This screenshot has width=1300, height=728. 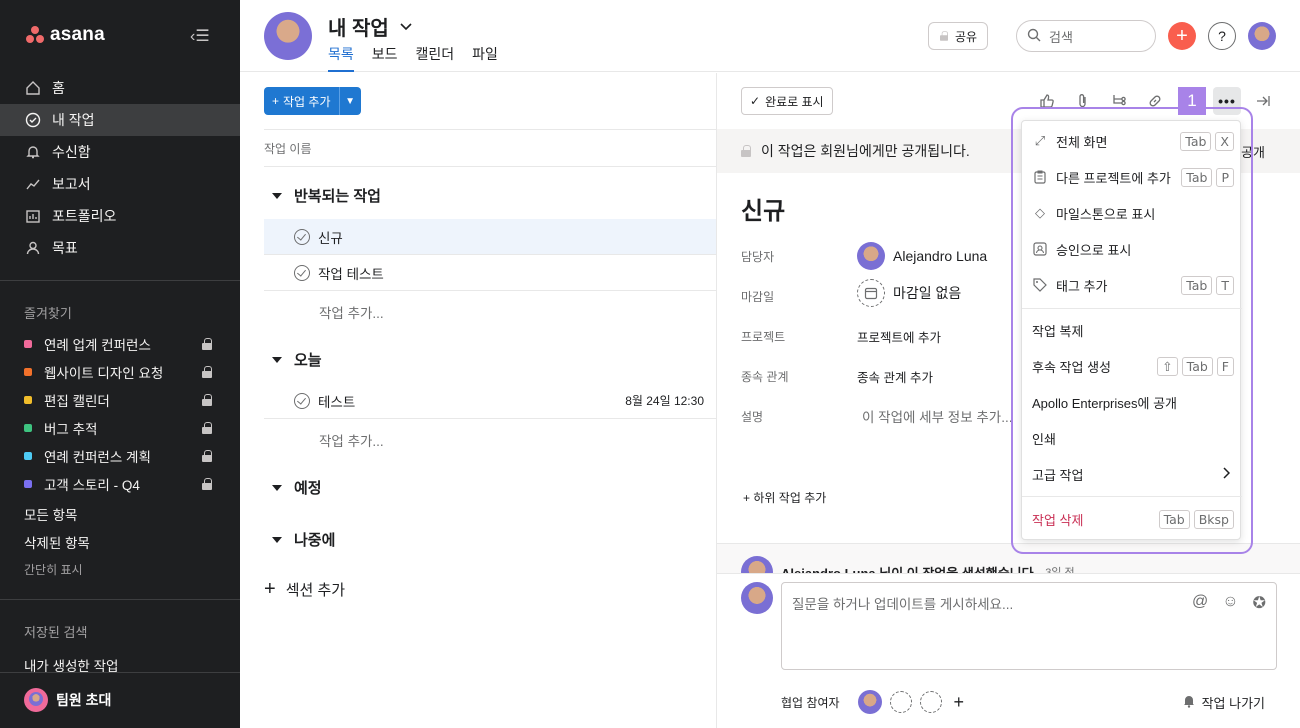 I want to click on add-task-dropdown: ▼, so click(x=349, y=101).